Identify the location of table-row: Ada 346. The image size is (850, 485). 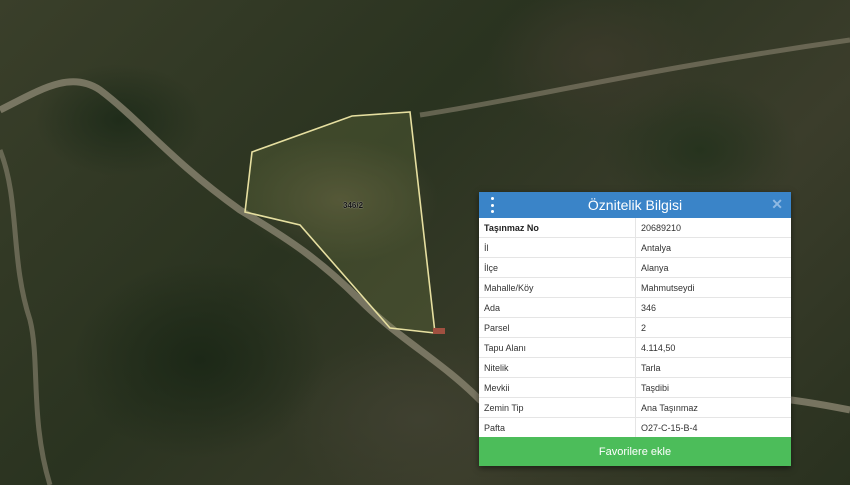
(635, 307).